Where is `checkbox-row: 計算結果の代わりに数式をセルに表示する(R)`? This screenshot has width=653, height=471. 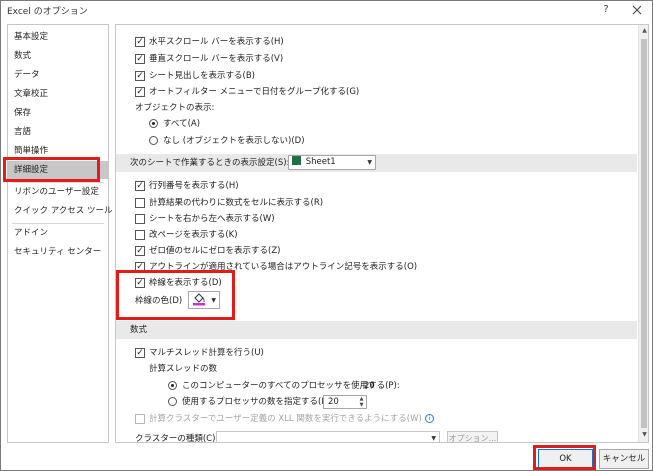 checkbox-row: 計算結果の代わりに数式をセルに表示する(R) is located at coordinates (285, 203).